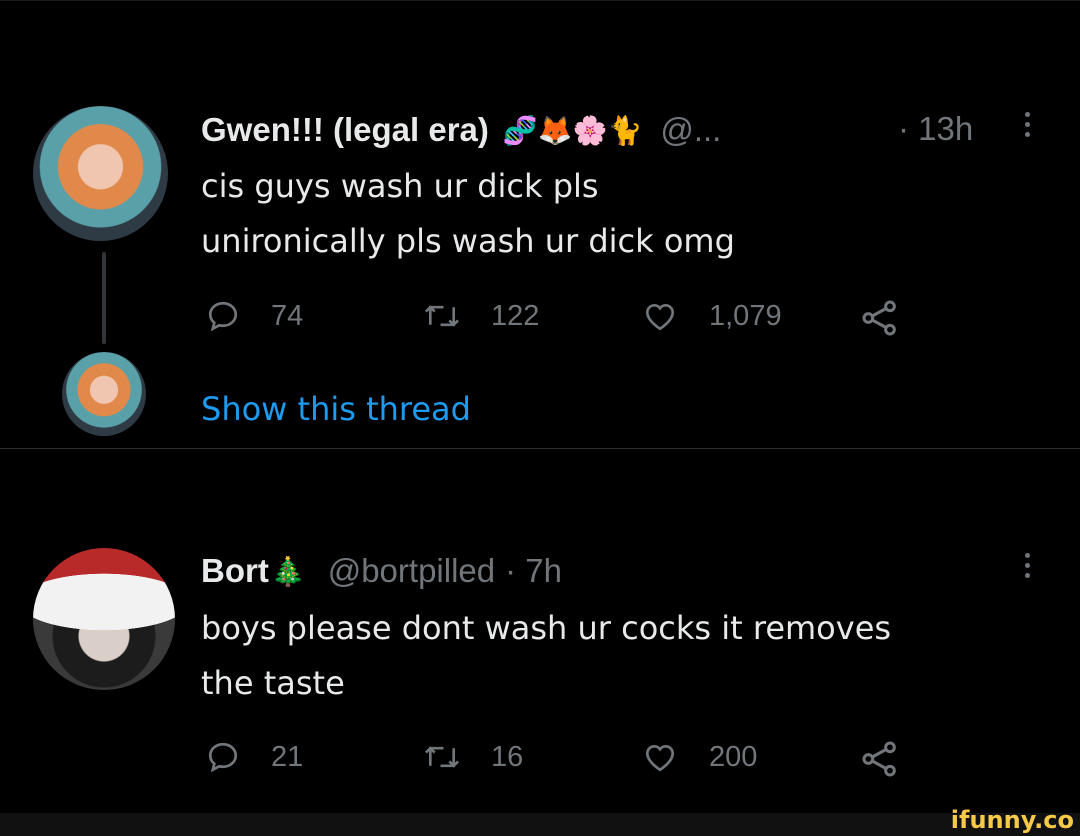 The width and height of the screenshot is (1080, 836). What do you see at coordinates (104, 298) in the screenshot?
I see `thread-connector-line` at bounding box center [104, 298].